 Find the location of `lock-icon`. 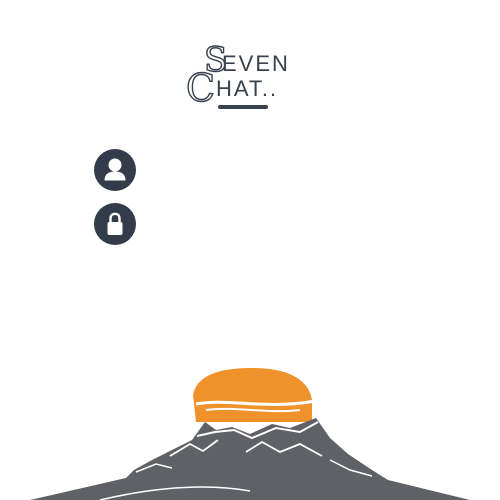

lock-icon is located at coordinates (115, 224).